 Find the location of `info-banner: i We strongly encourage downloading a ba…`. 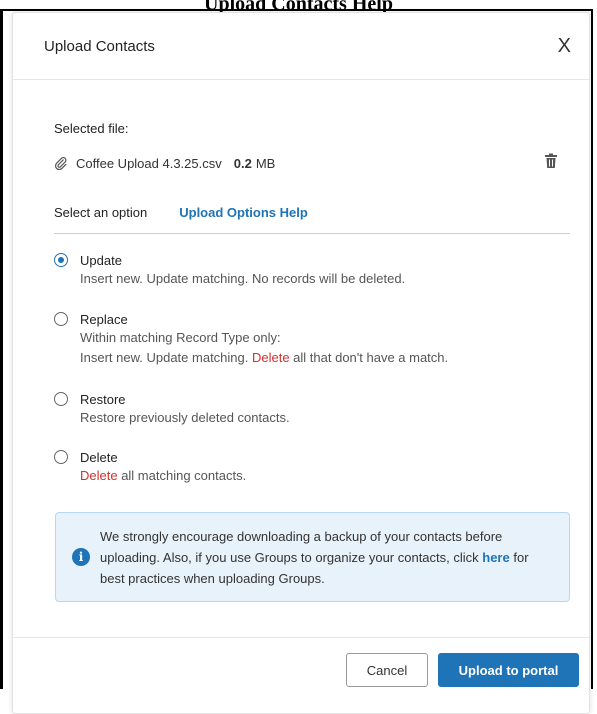

info-banner: i We strongly encourage downloading a ba… is located at coordinates (312, 557).